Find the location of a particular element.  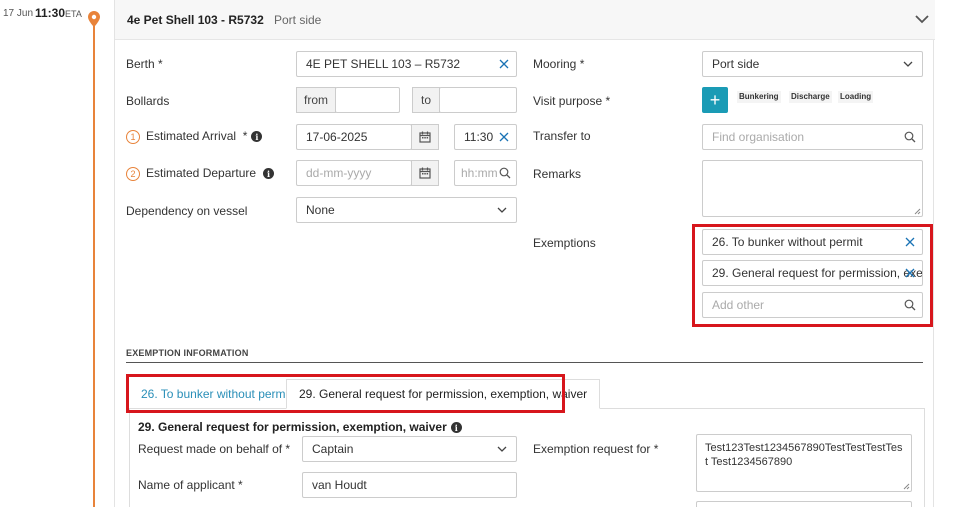

arrival-date-input: 17-06-2025 is located at coordinates (354, 137).